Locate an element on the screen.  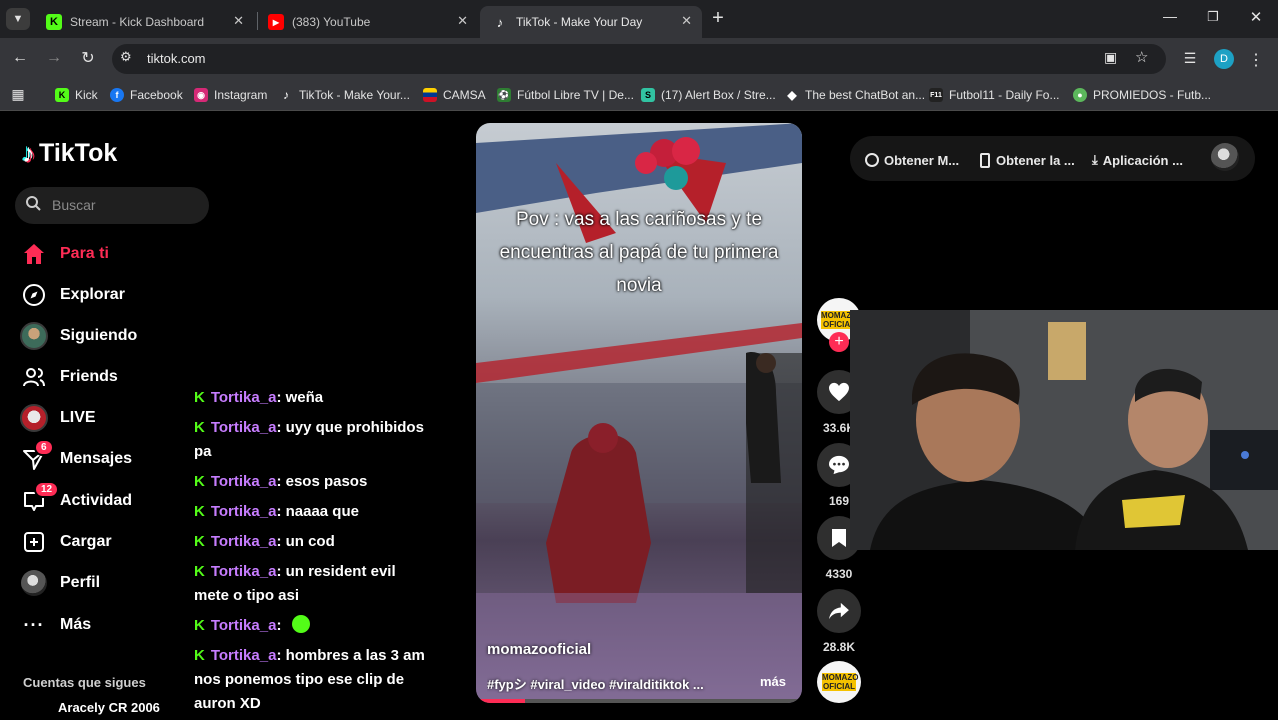
chat-text: : naaaa que is located at coordinates (317, 511).